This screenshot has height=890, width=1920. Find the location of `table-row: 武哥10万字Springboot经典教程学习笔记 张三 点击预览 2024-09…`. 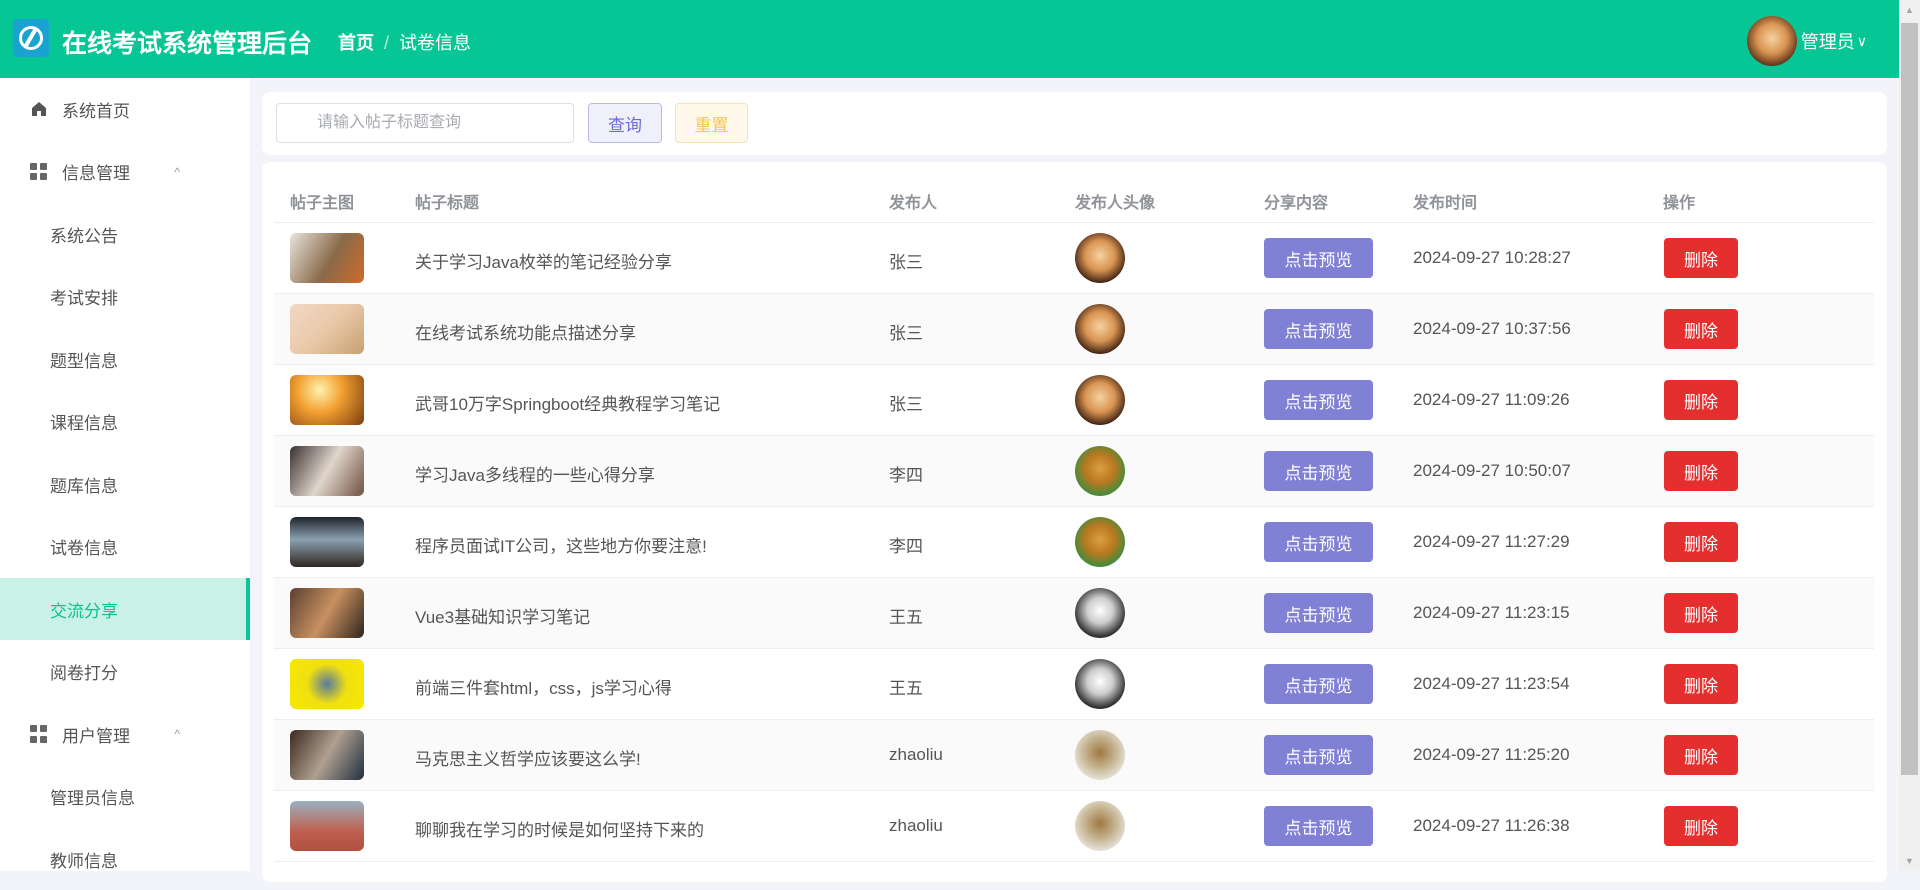

table-row: 武哥10万字Springboot经典教程学习笔记 张三 点击预览 2024-09… is located at coordinates (1074, 400).